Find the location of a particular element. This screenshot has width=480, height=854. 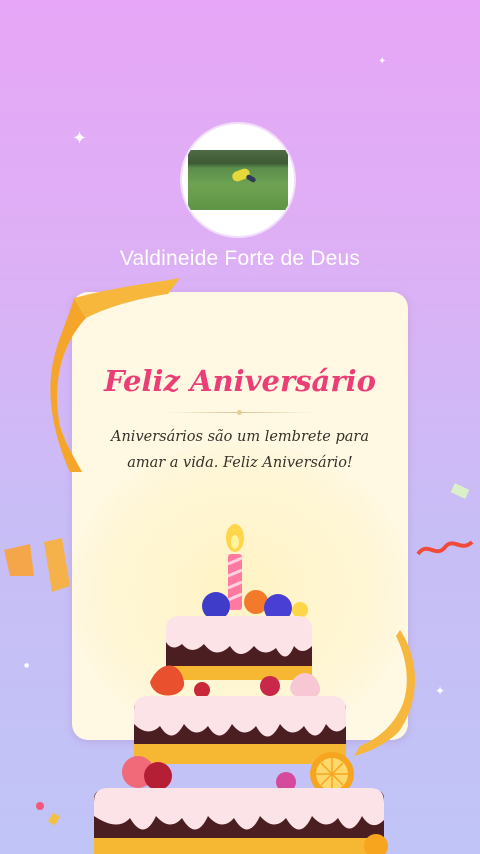

profile-avatar is located at coordinates (238, 180).